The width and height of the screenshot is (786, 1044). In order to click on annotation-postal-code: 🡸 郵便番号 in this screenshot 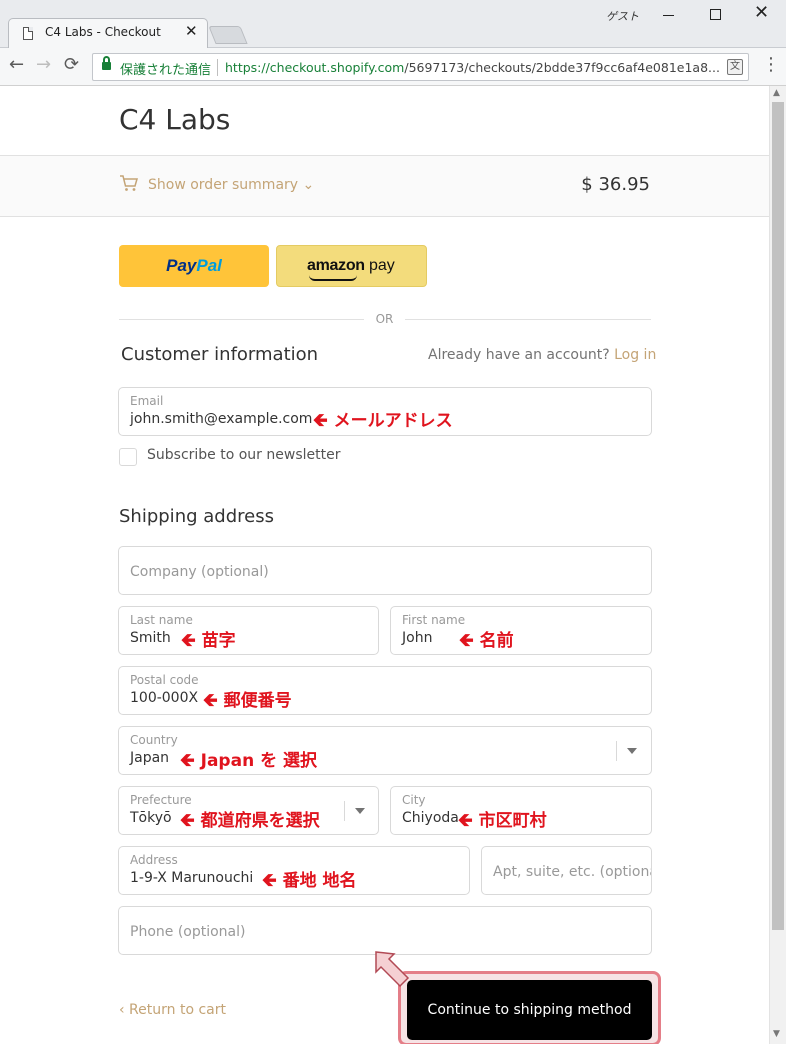, I will do `click(247, 700)`.